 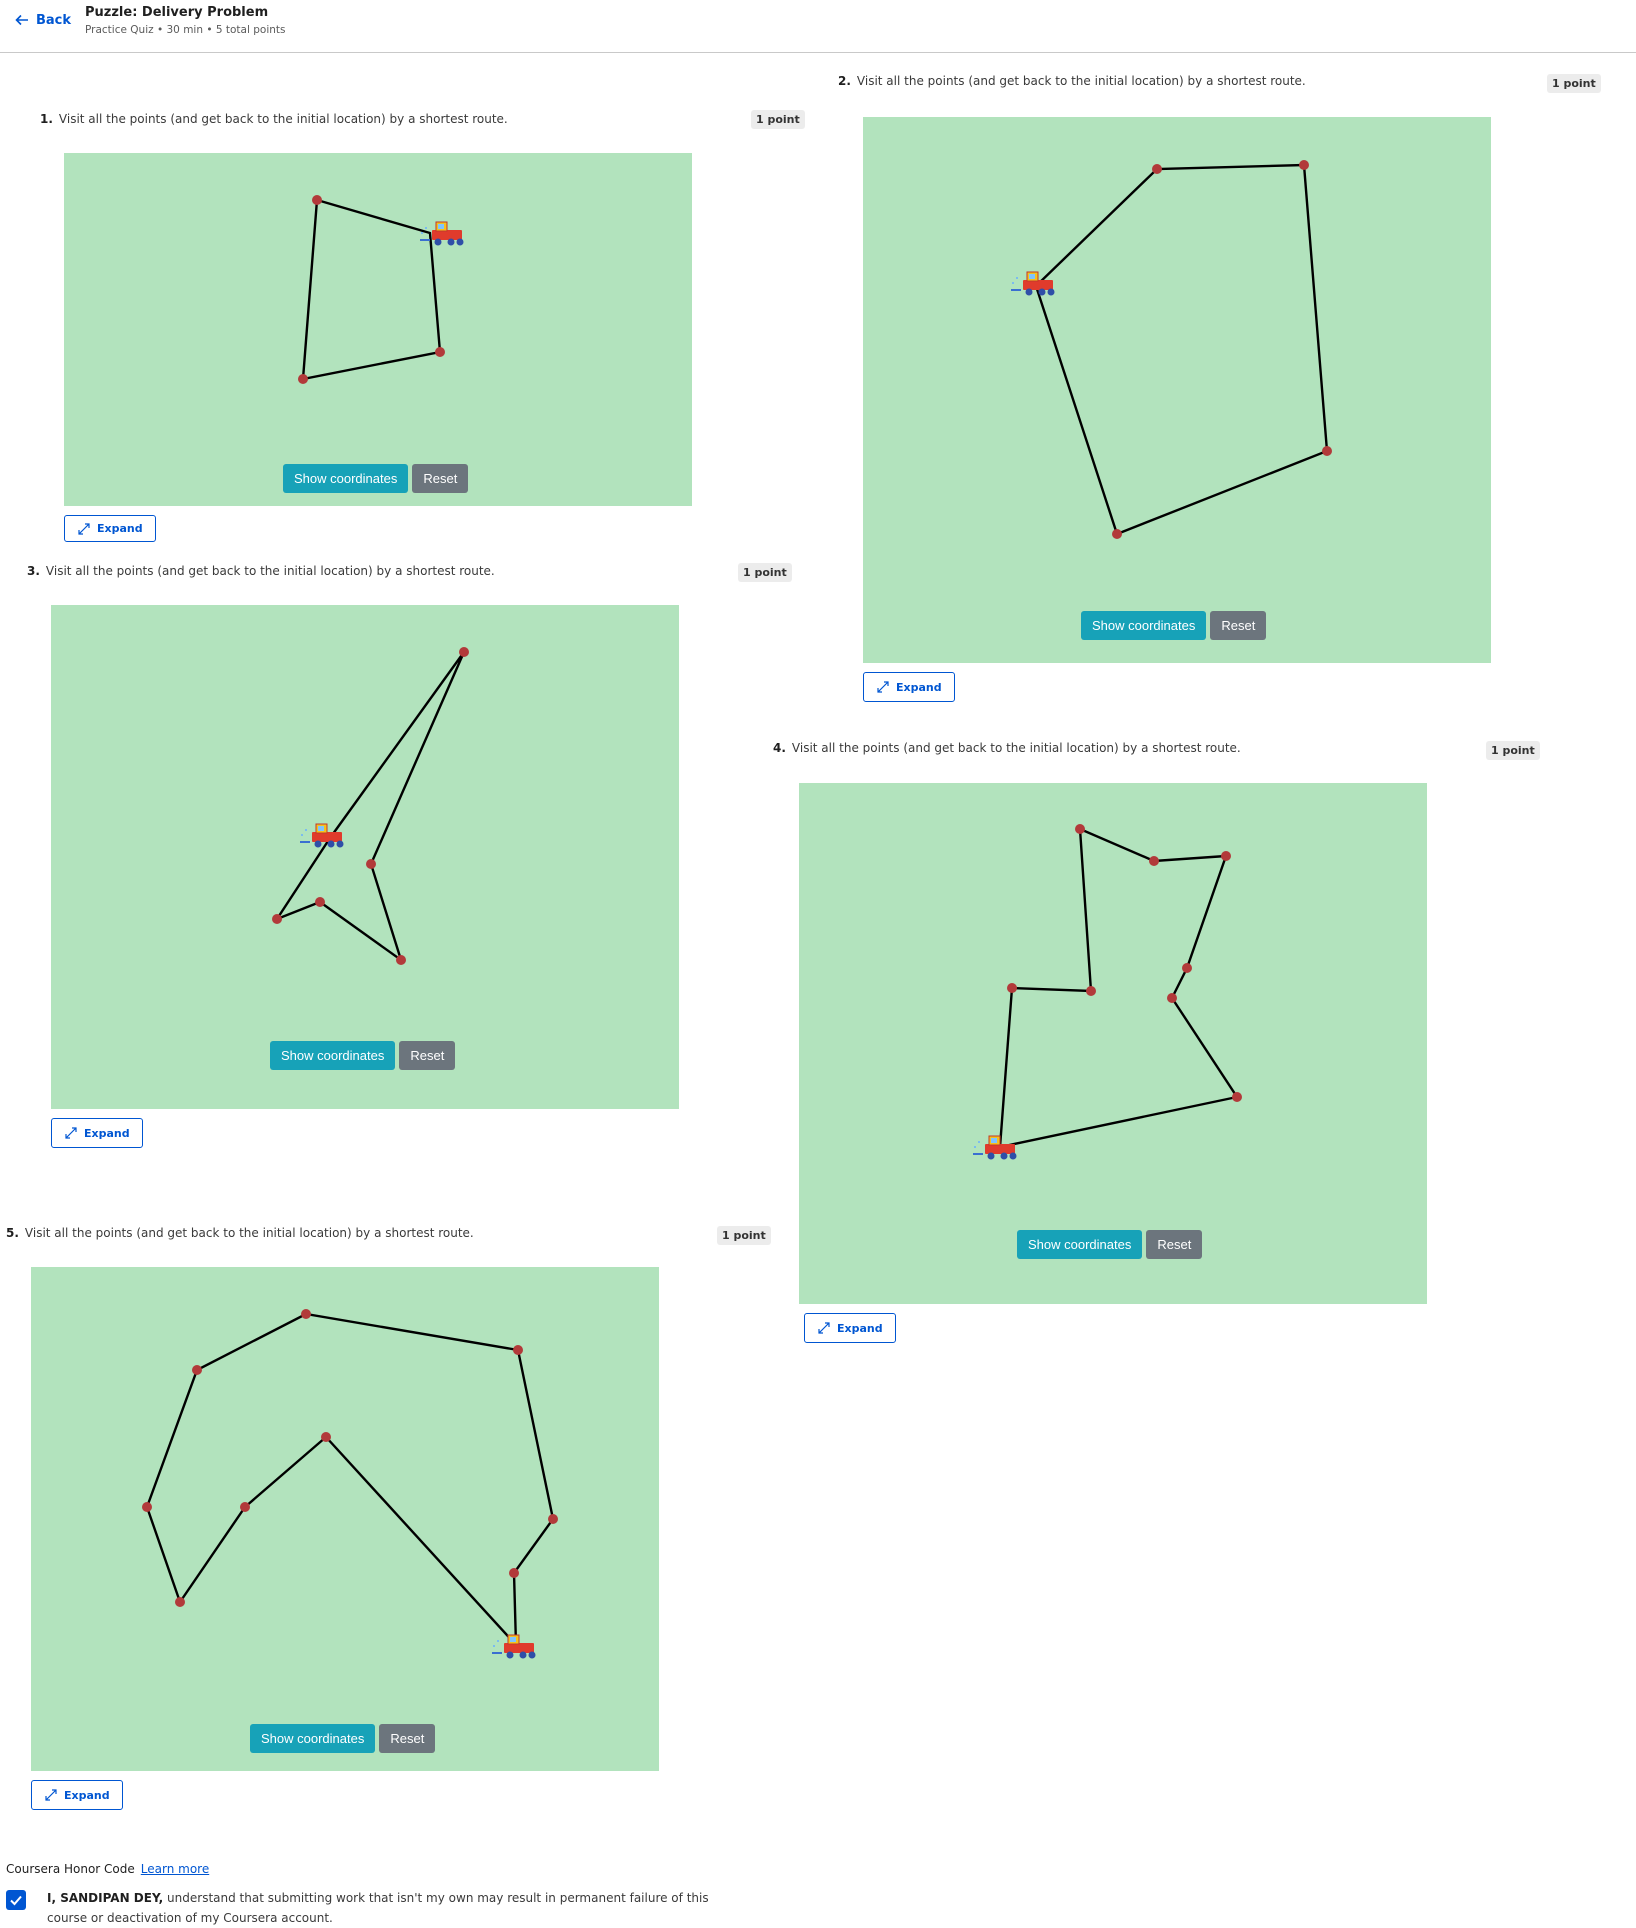 I want to click on question-2-canvas: Show coordinates Reset, so click(x=1177, y=390).